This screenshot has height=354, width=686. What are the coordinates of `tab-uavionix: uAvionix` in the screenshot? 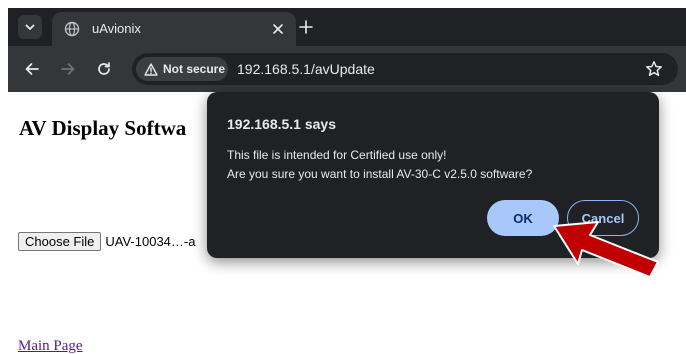 It's located at (174, 29).